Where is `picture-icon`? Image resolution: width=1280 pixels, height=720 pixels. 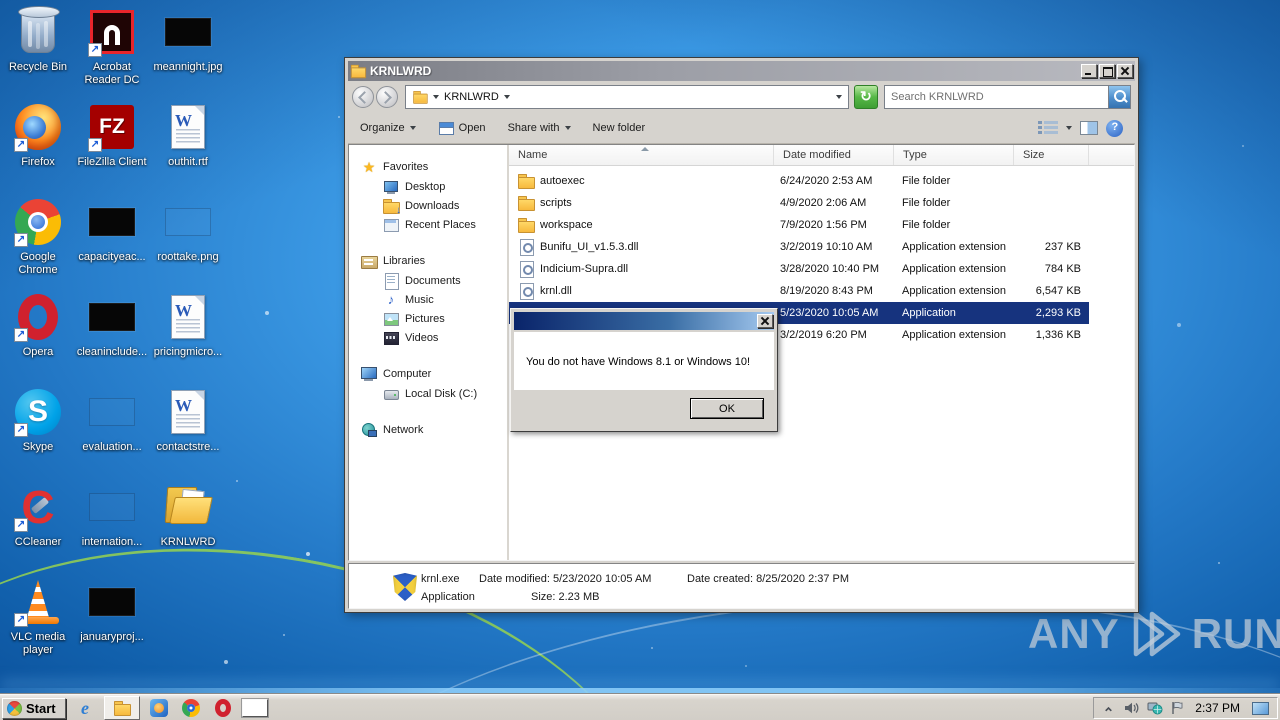 picture-icon is located at coordinates (391, 319).